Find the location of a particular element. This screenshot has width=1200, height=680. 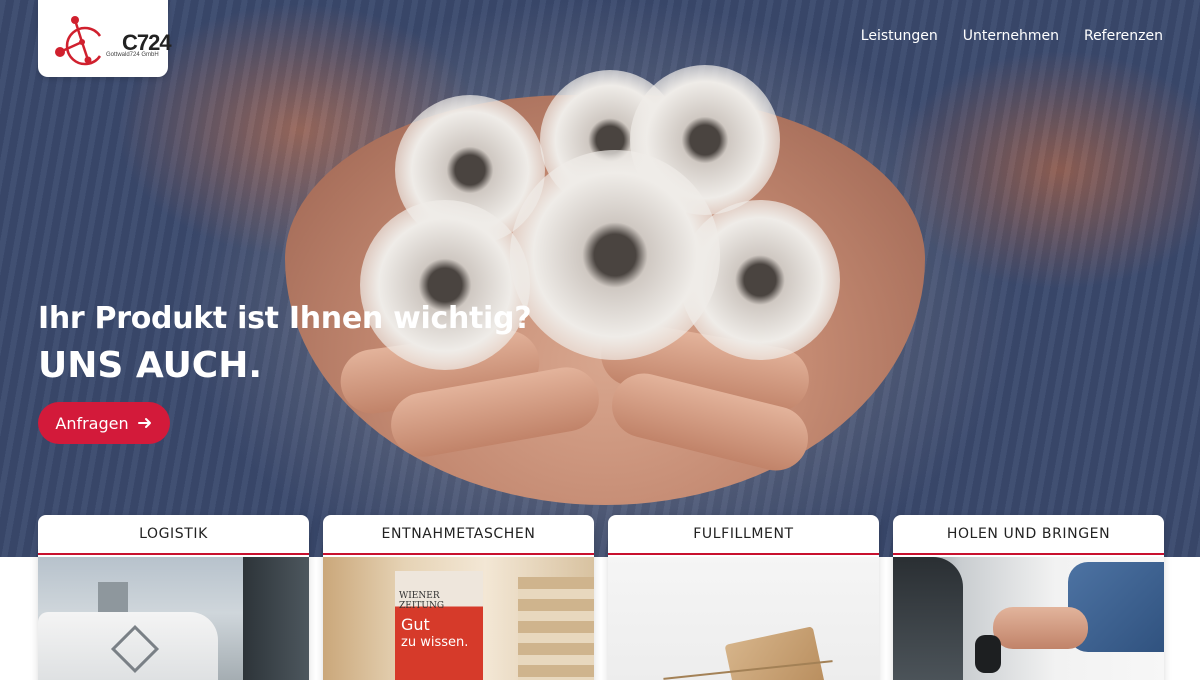

building-facade is located at coordinates (556, 628).